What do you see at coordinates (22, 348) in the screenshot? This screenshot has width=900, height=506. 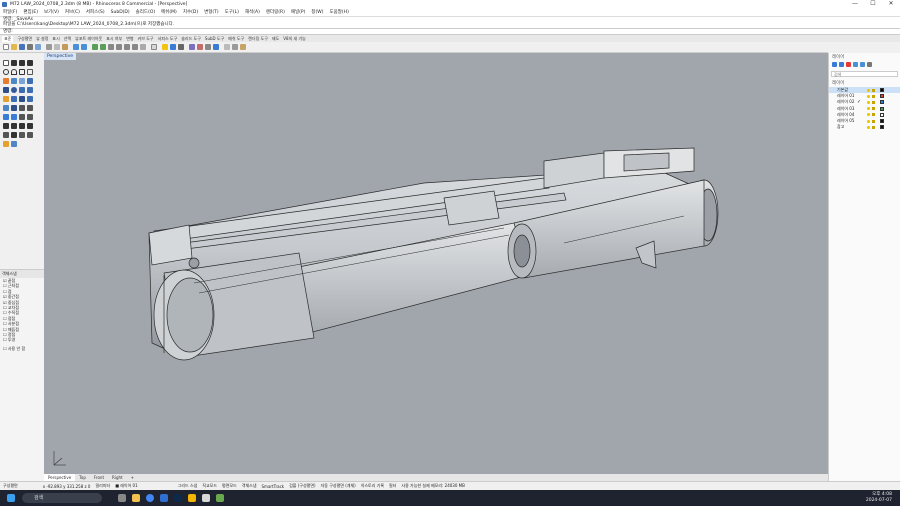 I see `osnap-disable: ☐ 사용 안 함` at bounding box center [22, 348].